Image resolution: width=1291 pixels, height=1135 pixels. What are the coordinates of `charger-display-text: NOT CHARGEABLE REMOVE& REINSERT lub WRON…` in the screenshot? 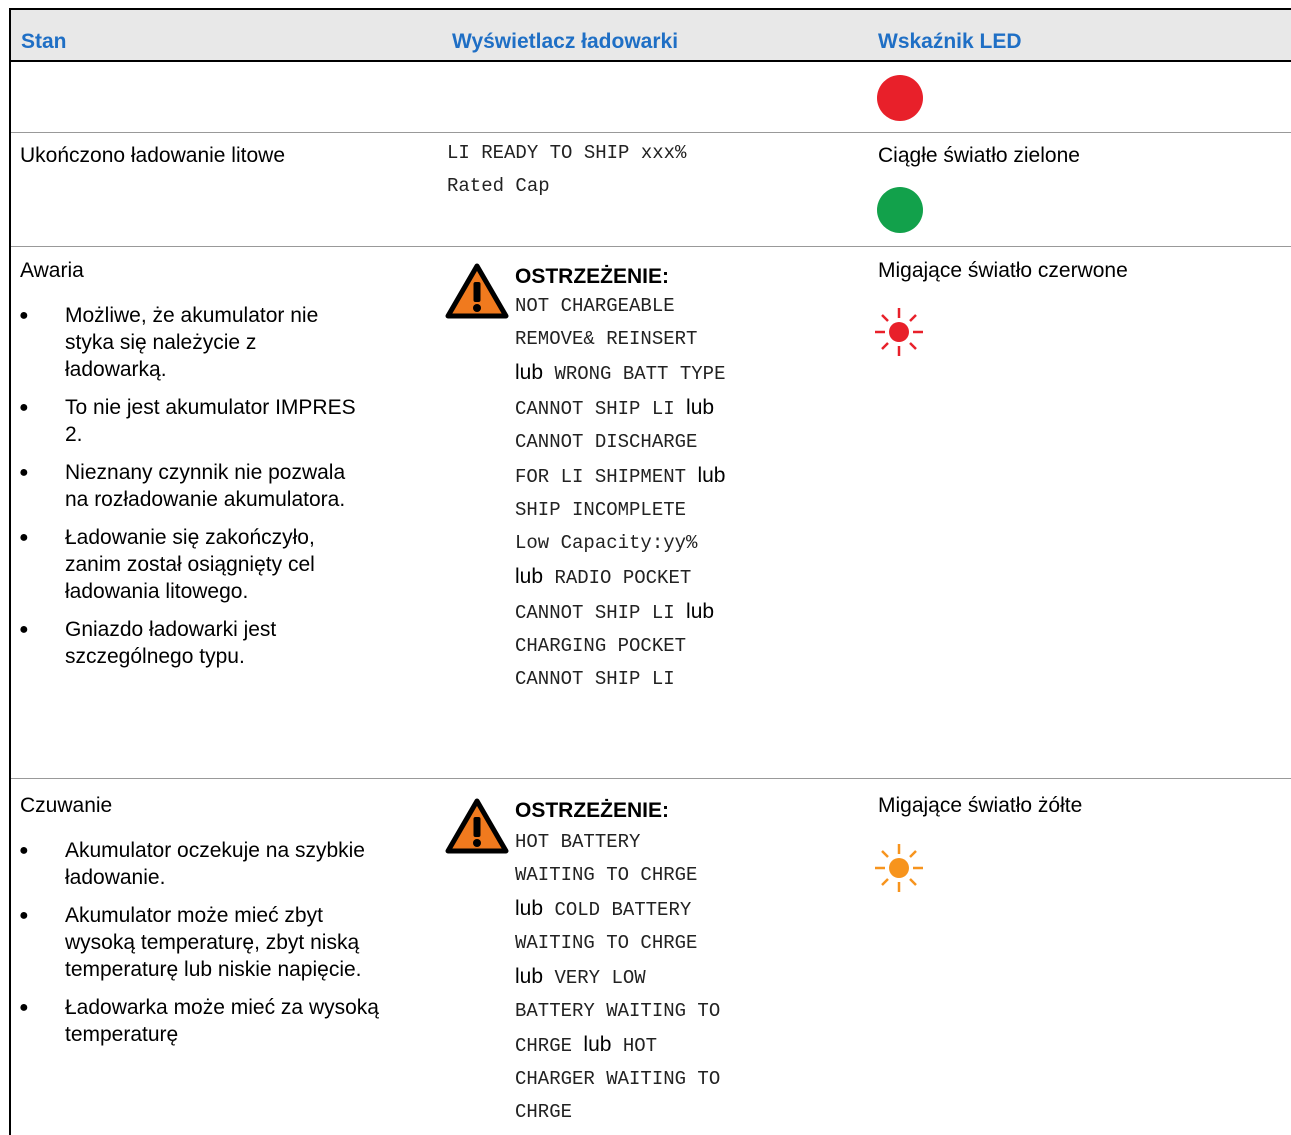 It's located at (620, 492).